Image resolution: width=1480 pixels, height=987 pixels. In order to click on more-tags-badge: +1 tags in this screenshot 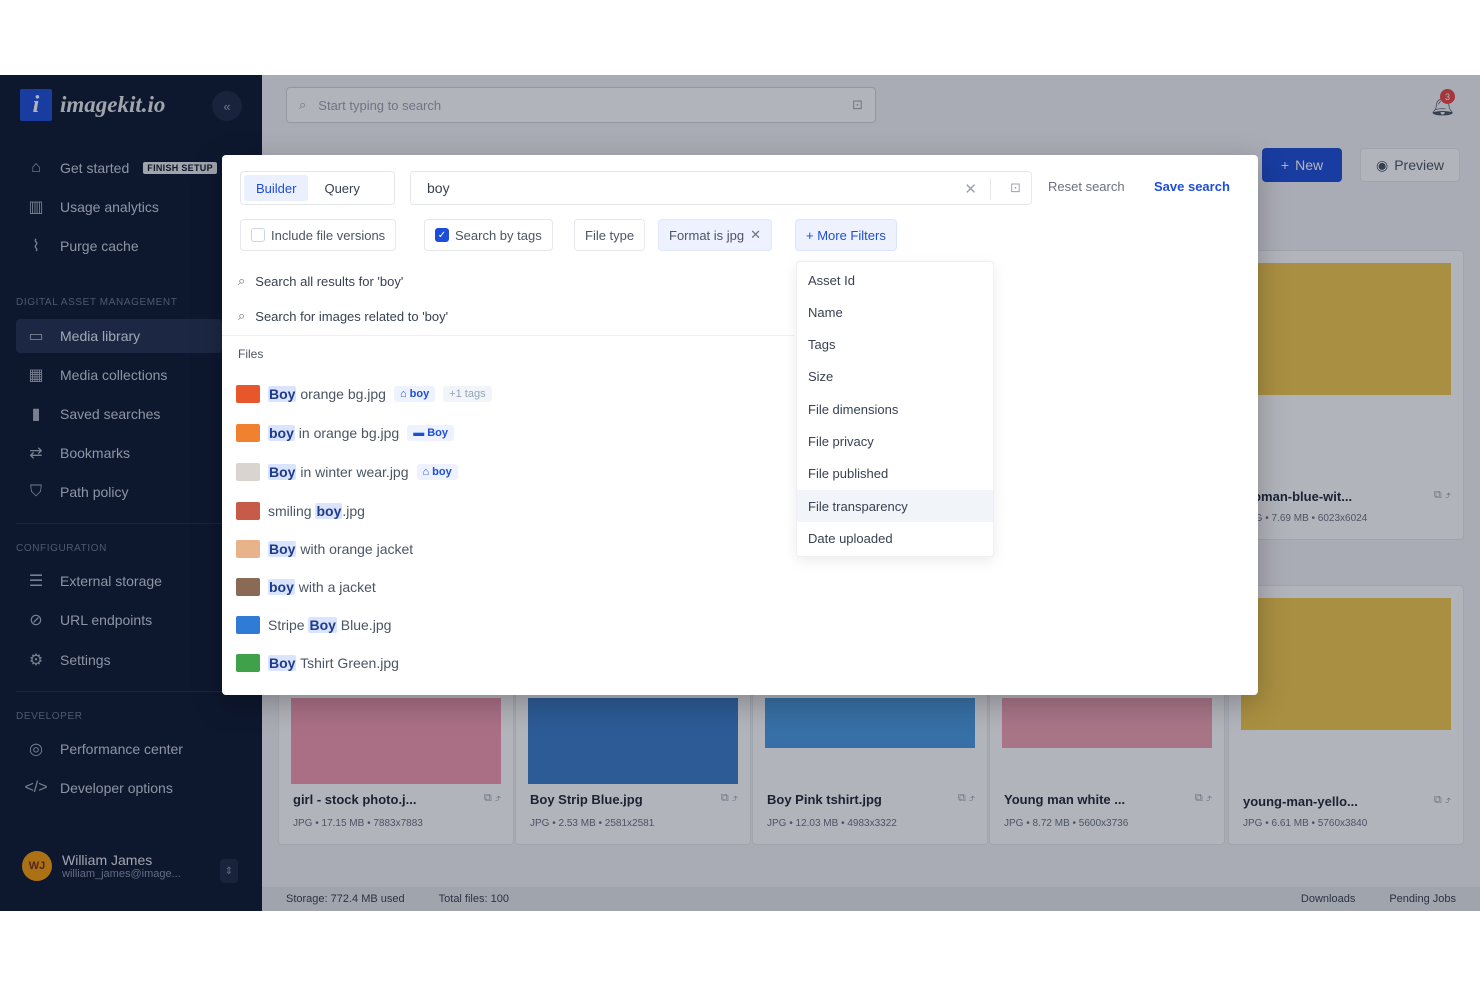, I will do `click(467, 394)`.